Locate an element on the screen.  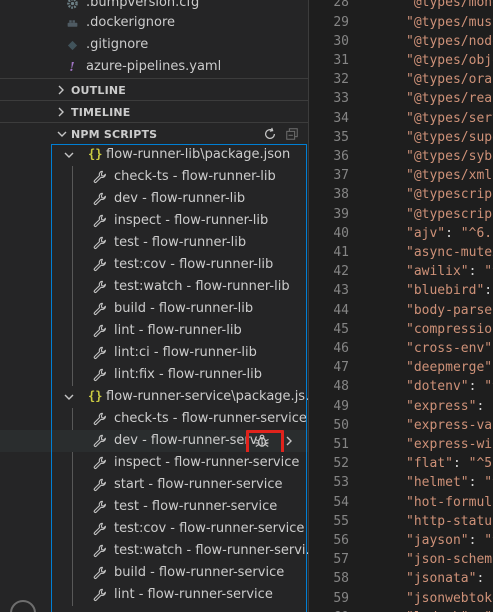
json-key: "ajv" is located at coordinates (426, 233).